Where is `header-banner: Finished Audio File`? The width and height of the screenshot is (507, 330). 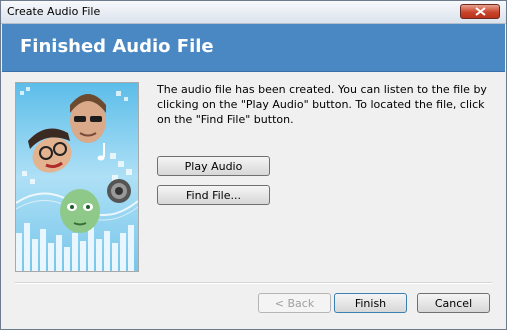 header-banner: Finished Audio File is located at coordinates (253, 48).